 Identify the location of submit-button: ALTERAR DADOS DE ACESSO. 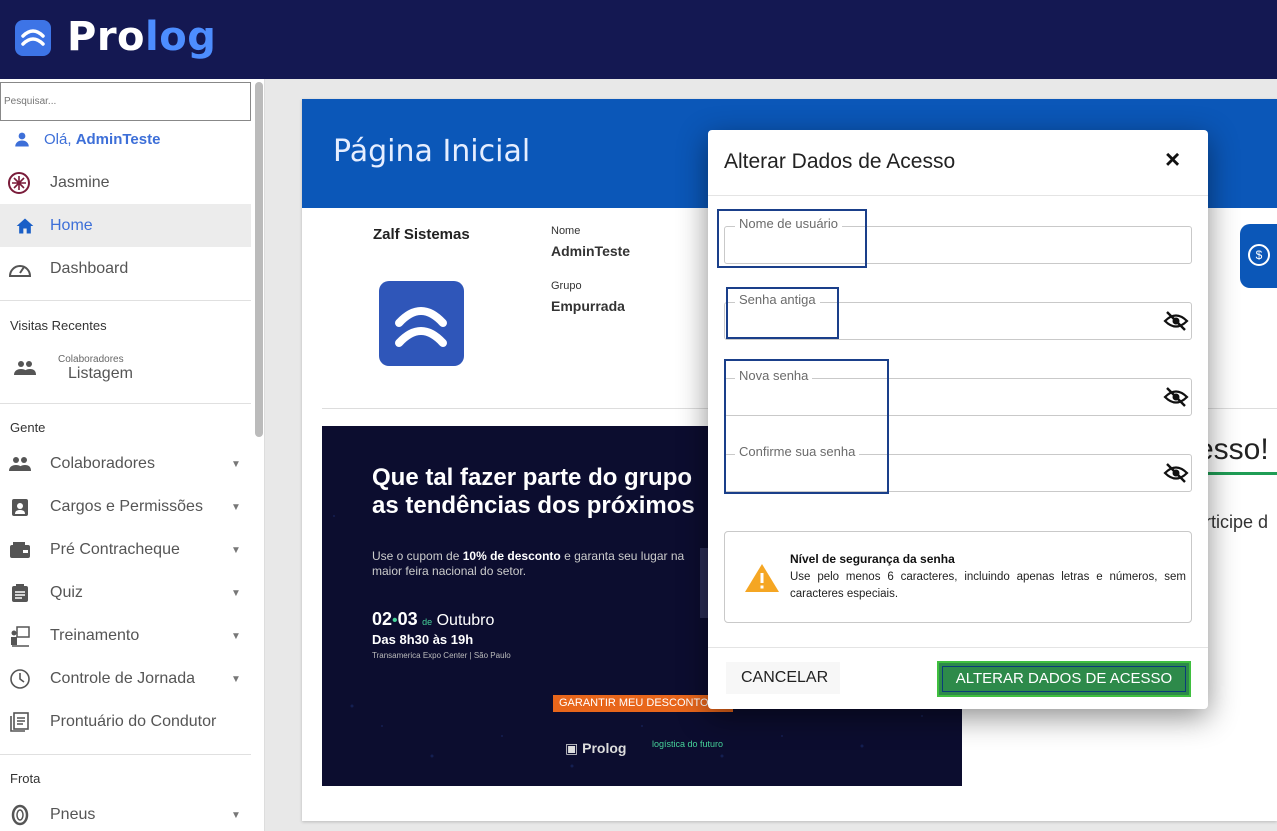
(1064, 679).